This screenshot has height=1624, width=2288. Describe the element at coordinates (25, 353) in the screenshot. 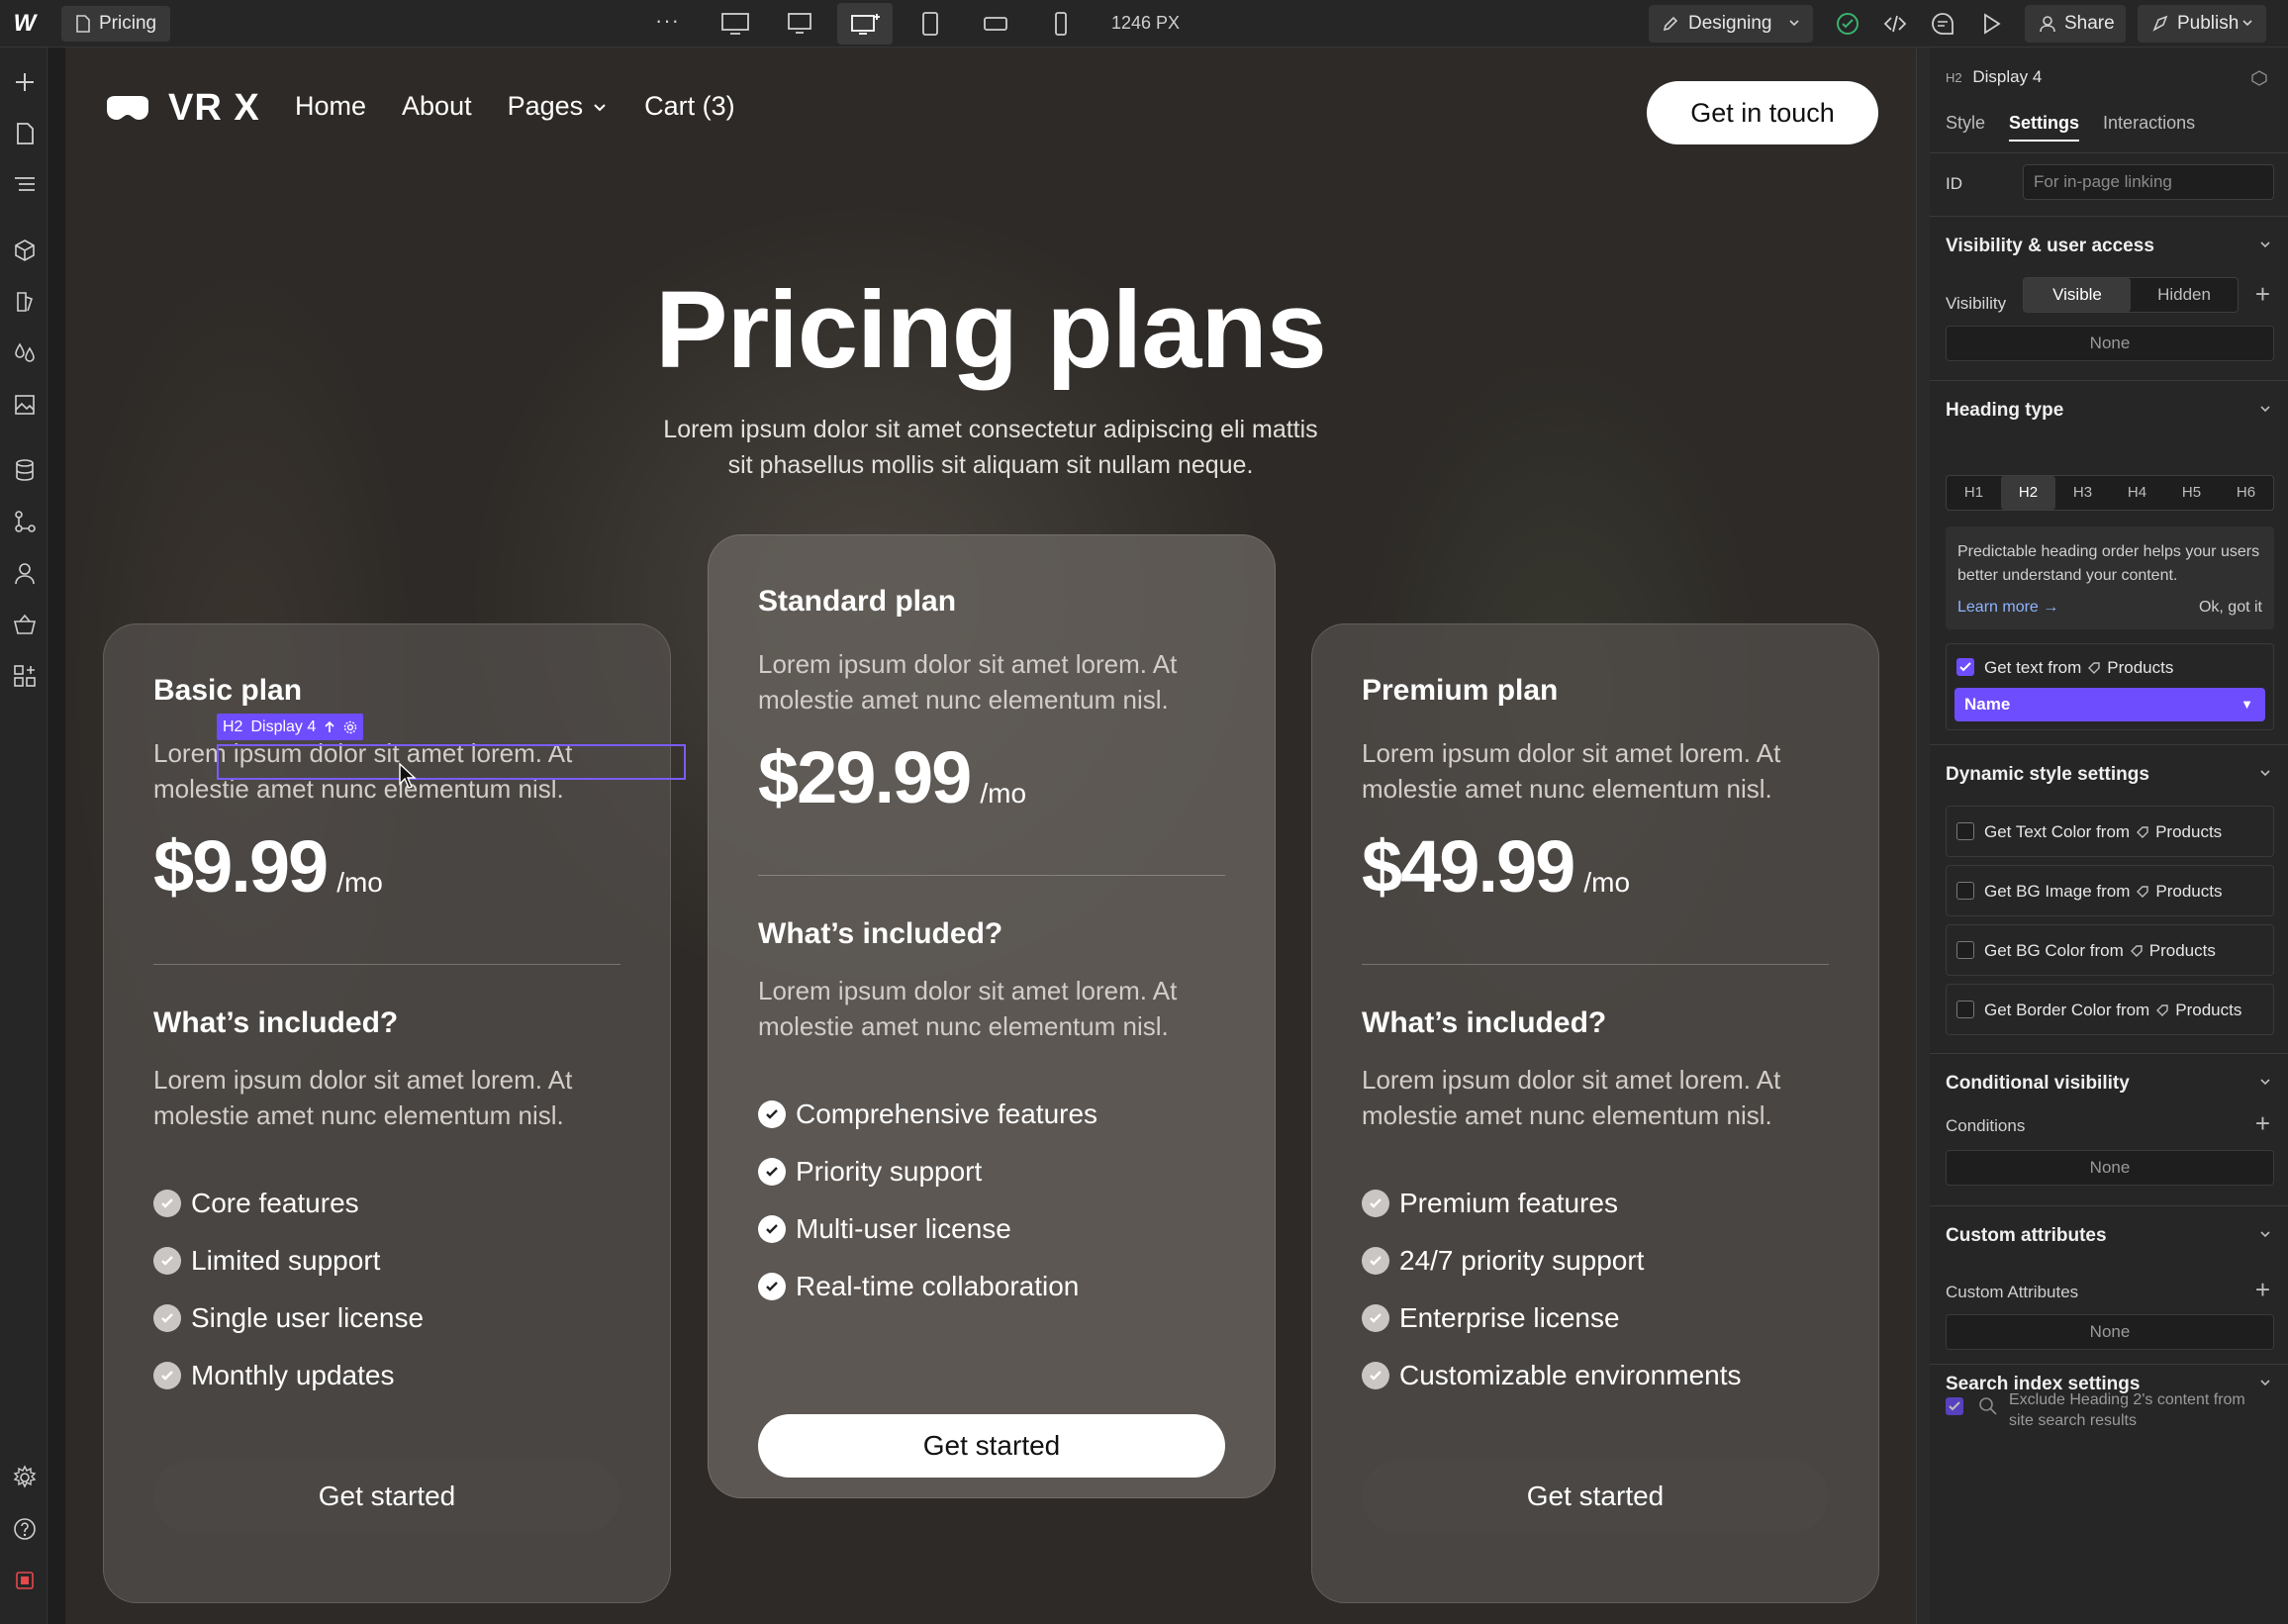

I see `variables-icon` at that location.